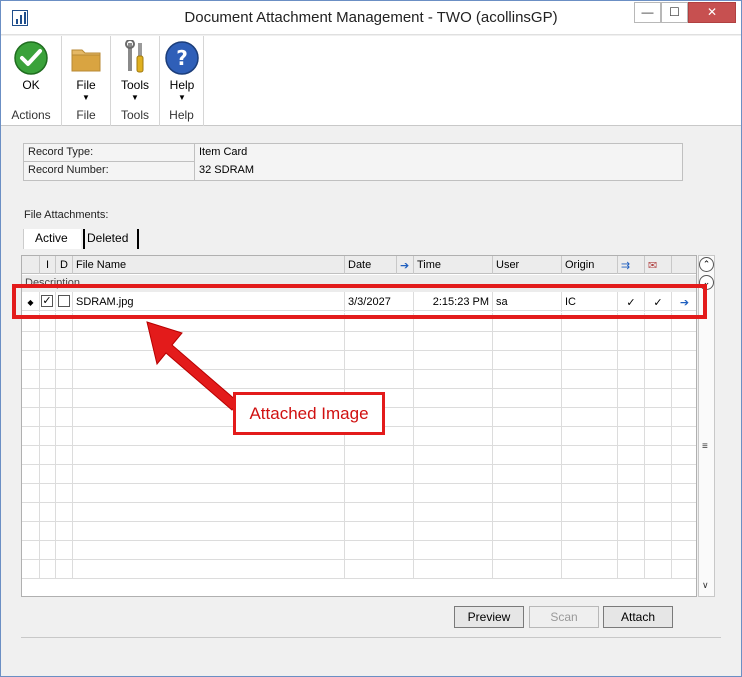  I want to click on header-file-name: File Name, so click(209, 265).